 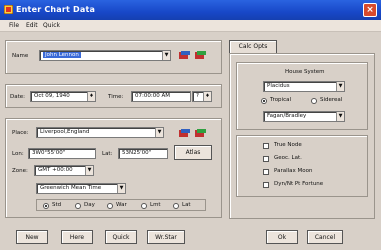 I want to click on title-bar: Enter Chart Data ×, so click(x=190, y=10).